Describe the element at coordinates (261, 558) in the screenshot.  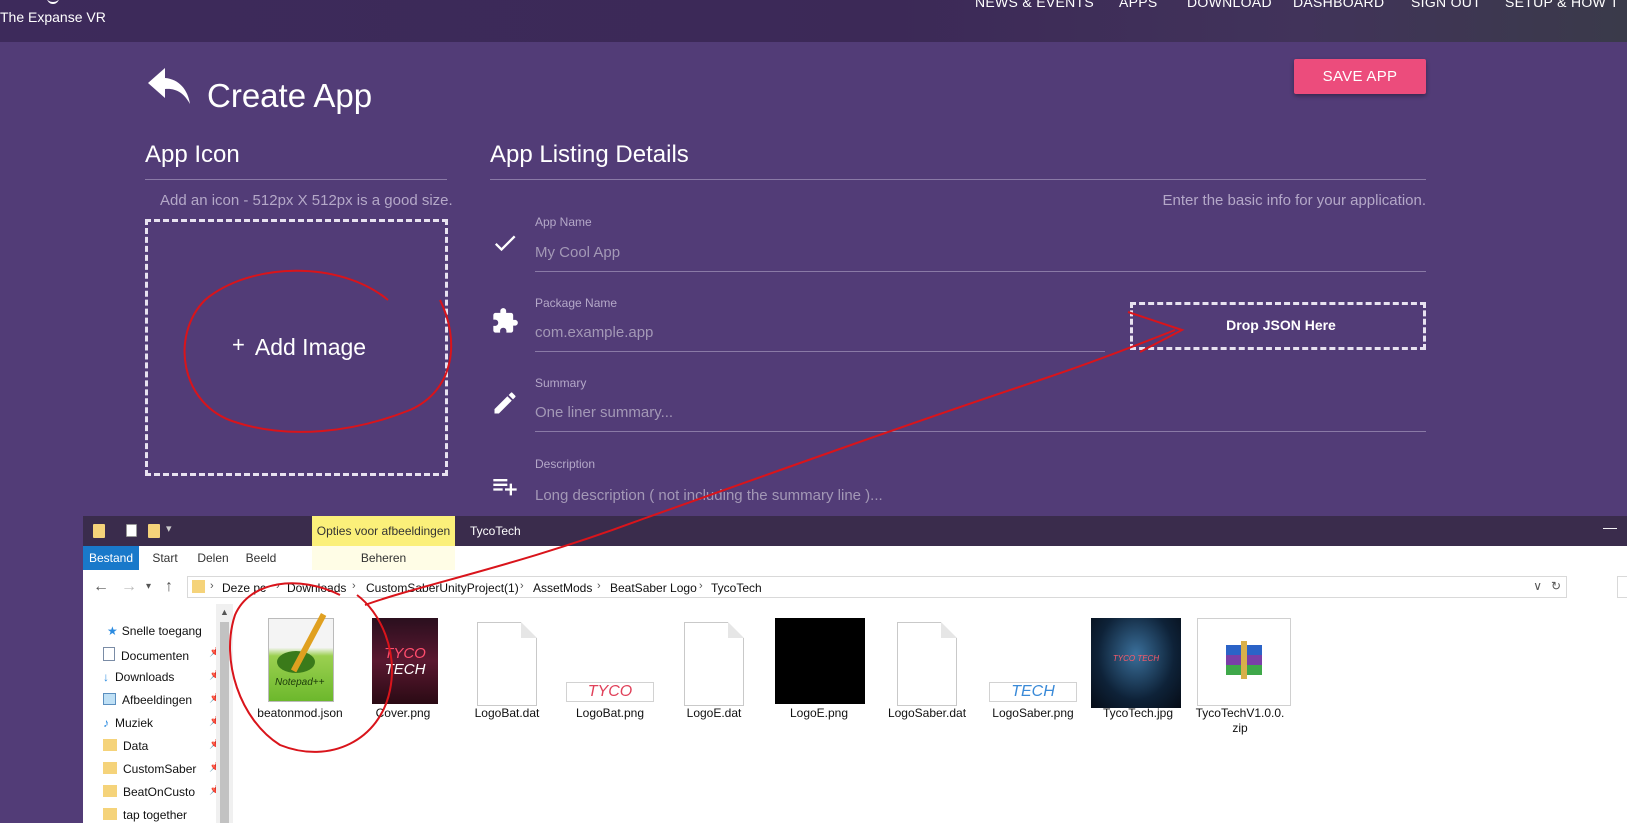
I see `tab-beeld: Beeld` at that location.